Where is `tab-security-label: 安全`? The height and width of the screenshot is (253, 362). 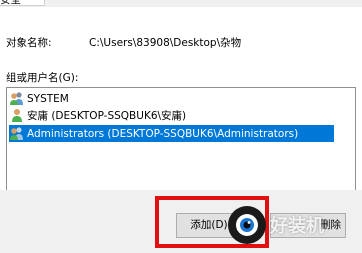 tab-security-label: 安全 is located at coordinates (10, 3).